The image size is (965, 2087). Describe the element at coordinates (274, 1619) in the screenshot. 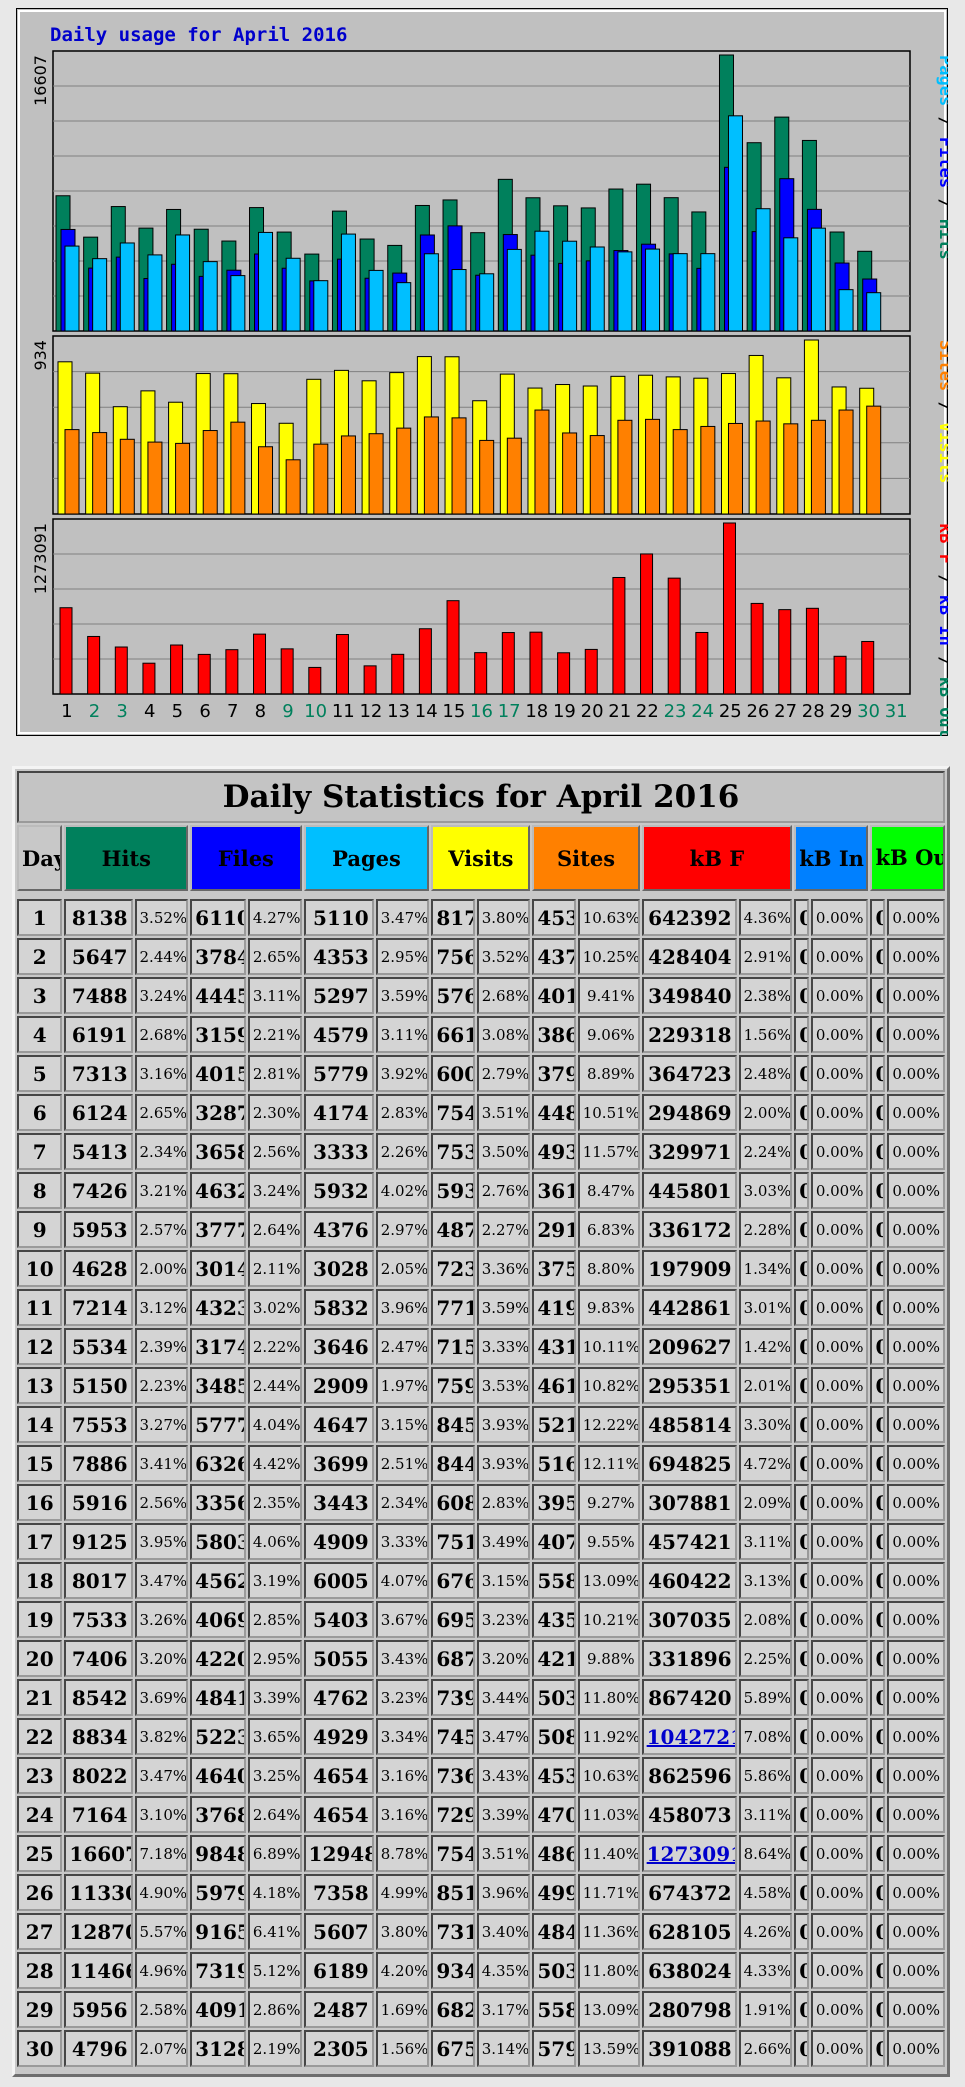

I see `cell-percent: 2.85%` at that location.